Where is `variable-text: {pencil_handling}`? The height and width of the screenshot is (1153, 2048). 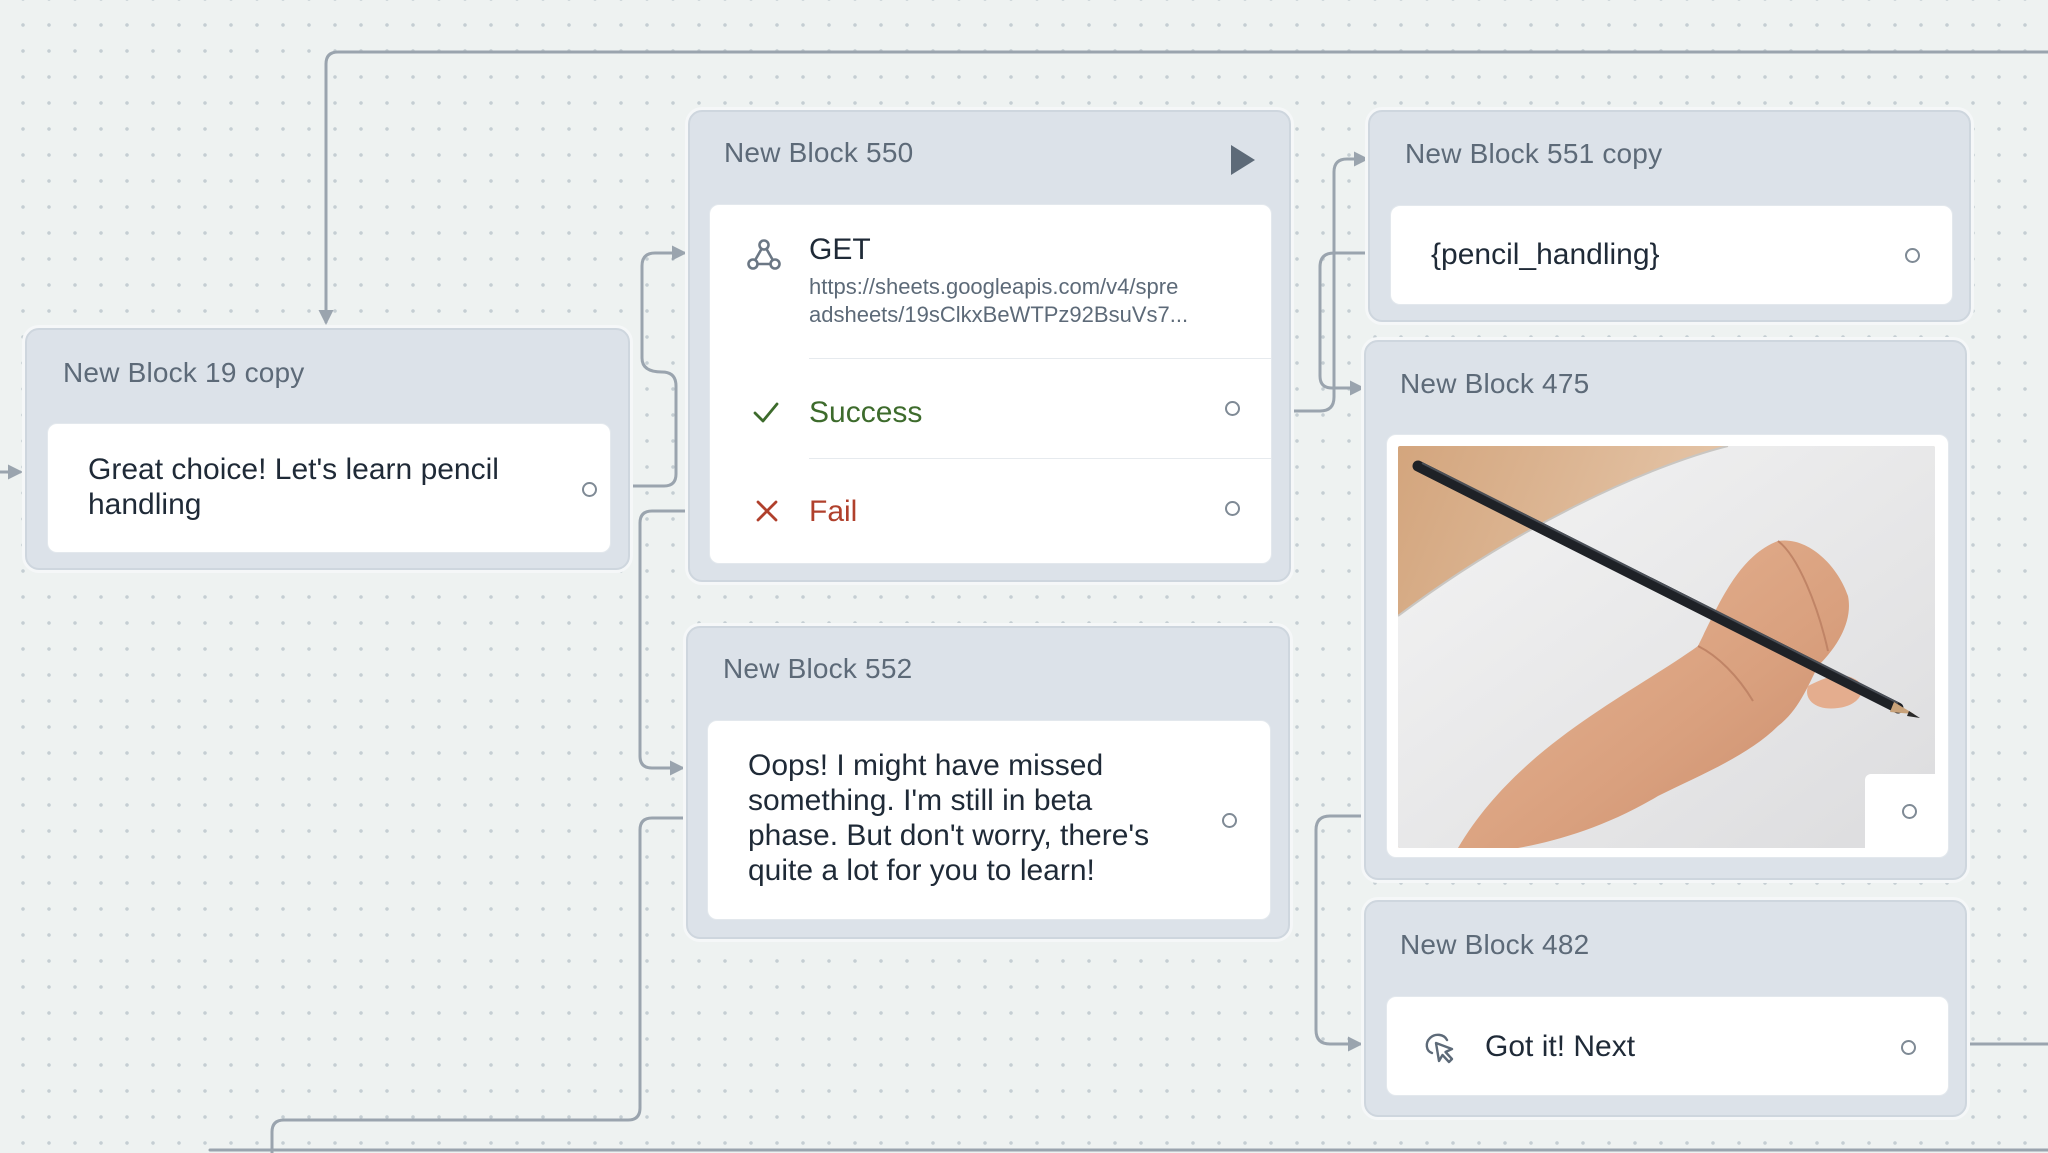
variable-text: {pencil_handling} is located at coordinates (1545, 254).